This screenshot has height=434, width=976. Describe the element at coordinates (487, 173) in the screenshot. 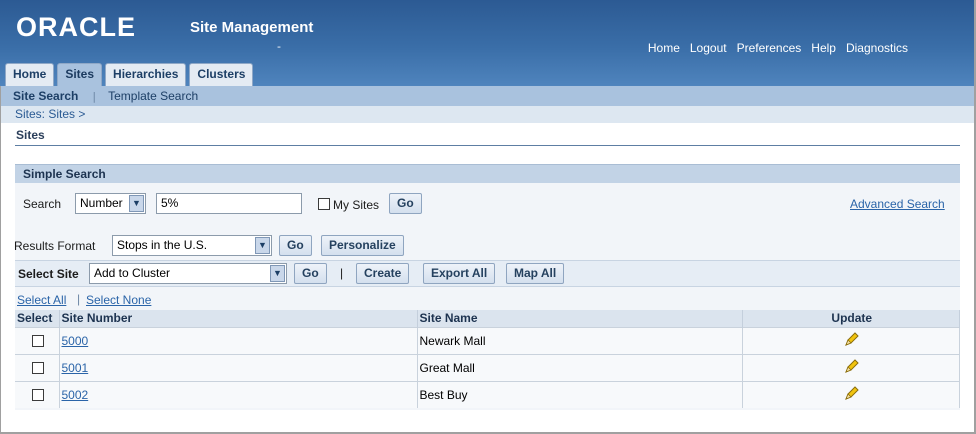

I see `simple-search-header: Simple Search` at that location.